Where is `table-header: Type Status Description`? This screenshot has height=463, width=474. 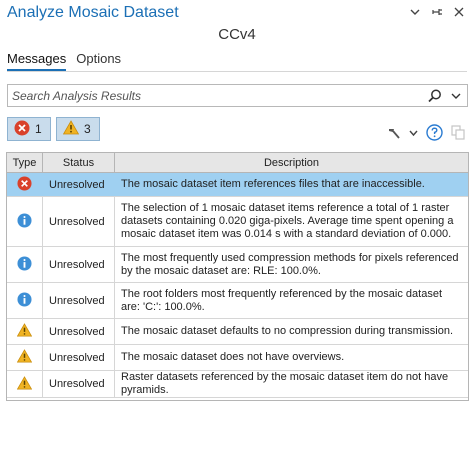
table-header: Type Status Description is located at coordinates (237, 163).